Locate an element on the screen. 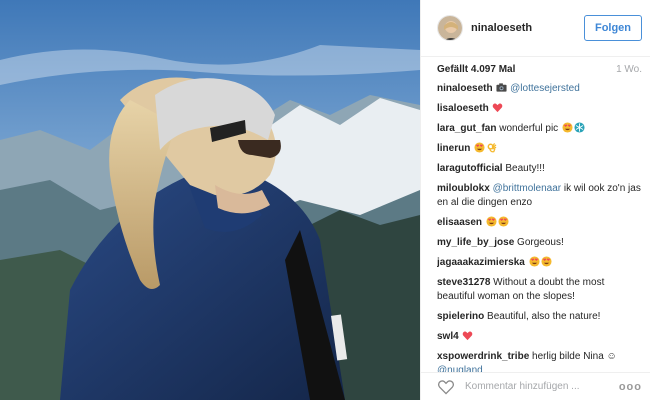 This screenshot has height=400, width=650. comment-username: lisaloeseth is located at coordinates (463, 108).